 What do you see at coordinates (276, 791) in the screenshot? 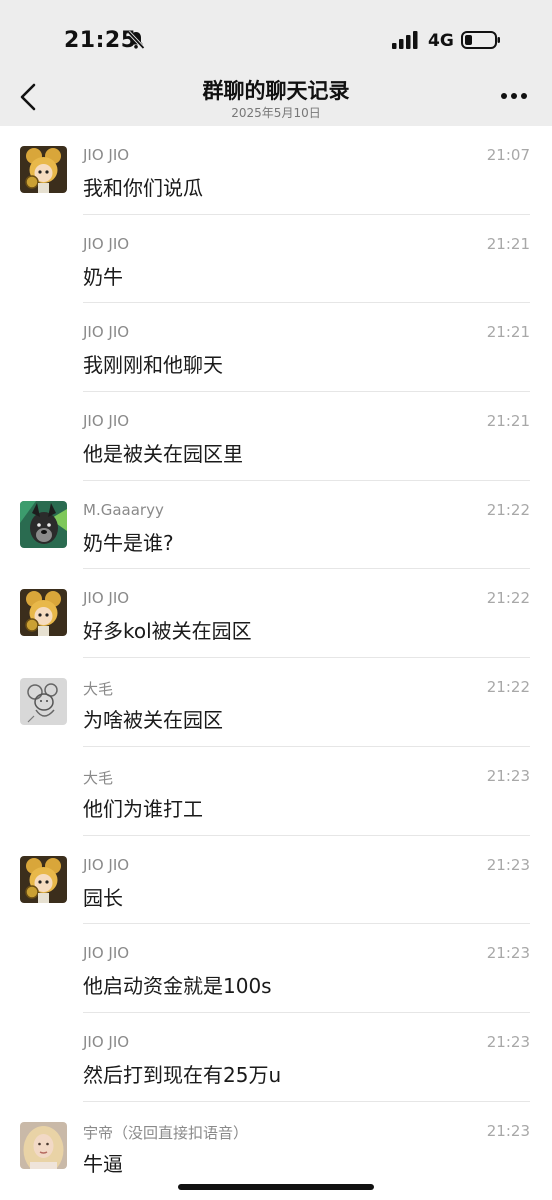
I see `message-item: 大毛 21:23 他们为谁打工` at bounding box center [276, 791].